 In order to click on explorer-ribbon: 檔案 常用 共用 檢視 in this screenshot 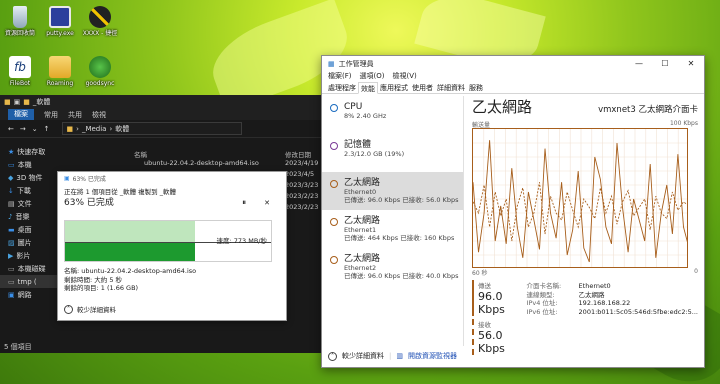, I will do `click(165, 114)`.